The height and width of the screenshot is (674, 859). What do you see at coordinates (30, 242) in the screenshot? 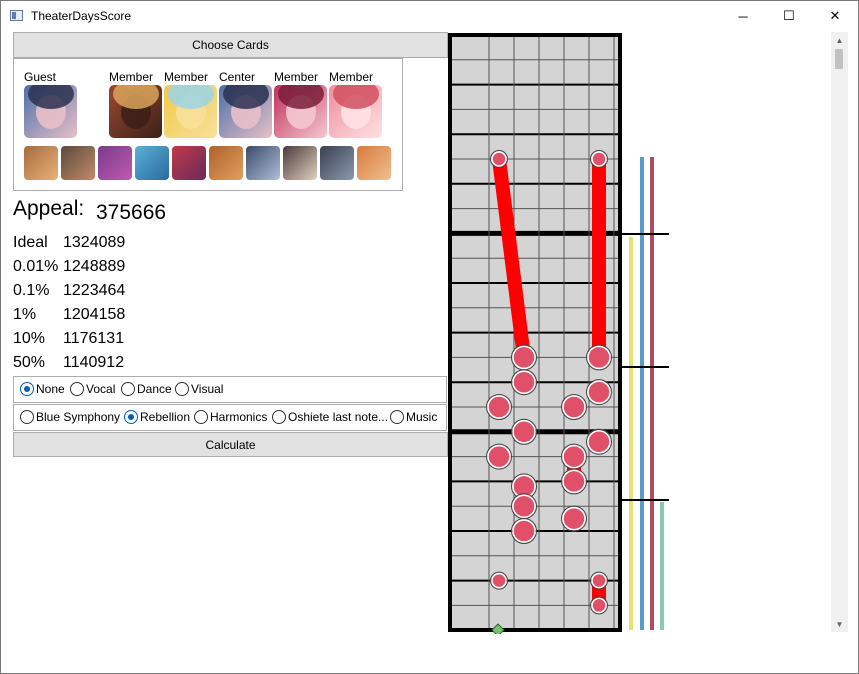
I see `score-label: Ideal` at bounding box center [30, 242].